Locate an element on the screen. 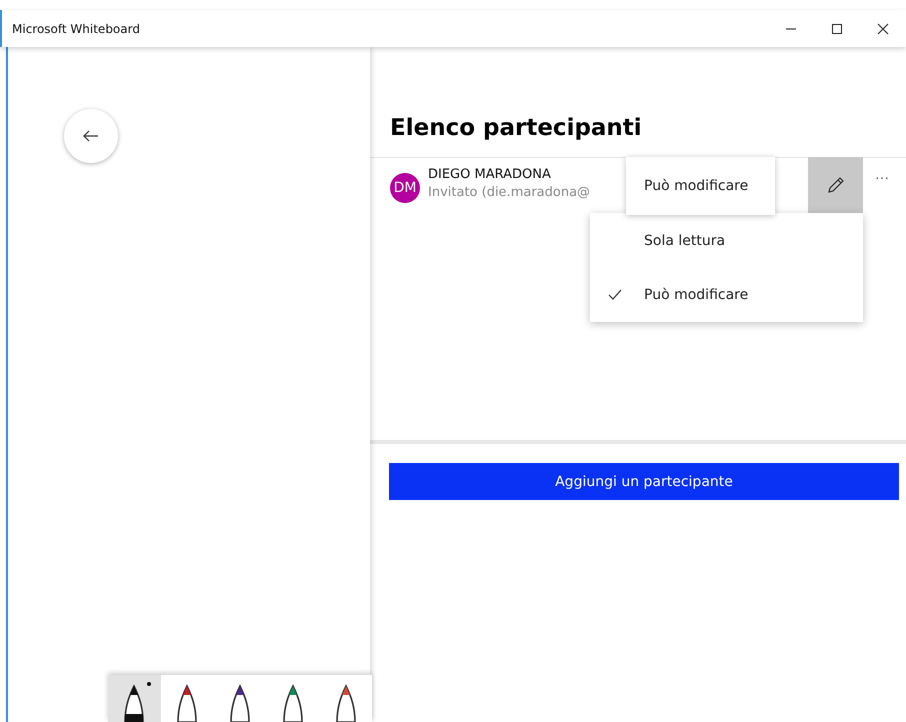 The height and width of the screenshot is (722, 906). avatar: DM is located at coordinates (405, 188).